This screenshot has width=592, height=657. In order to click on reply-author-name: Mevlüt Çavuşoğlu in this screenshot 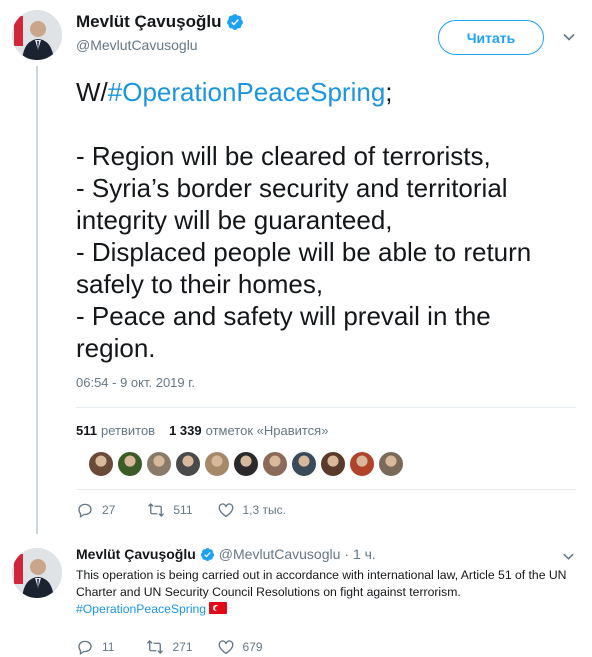, I will do `click(136, 554)`.